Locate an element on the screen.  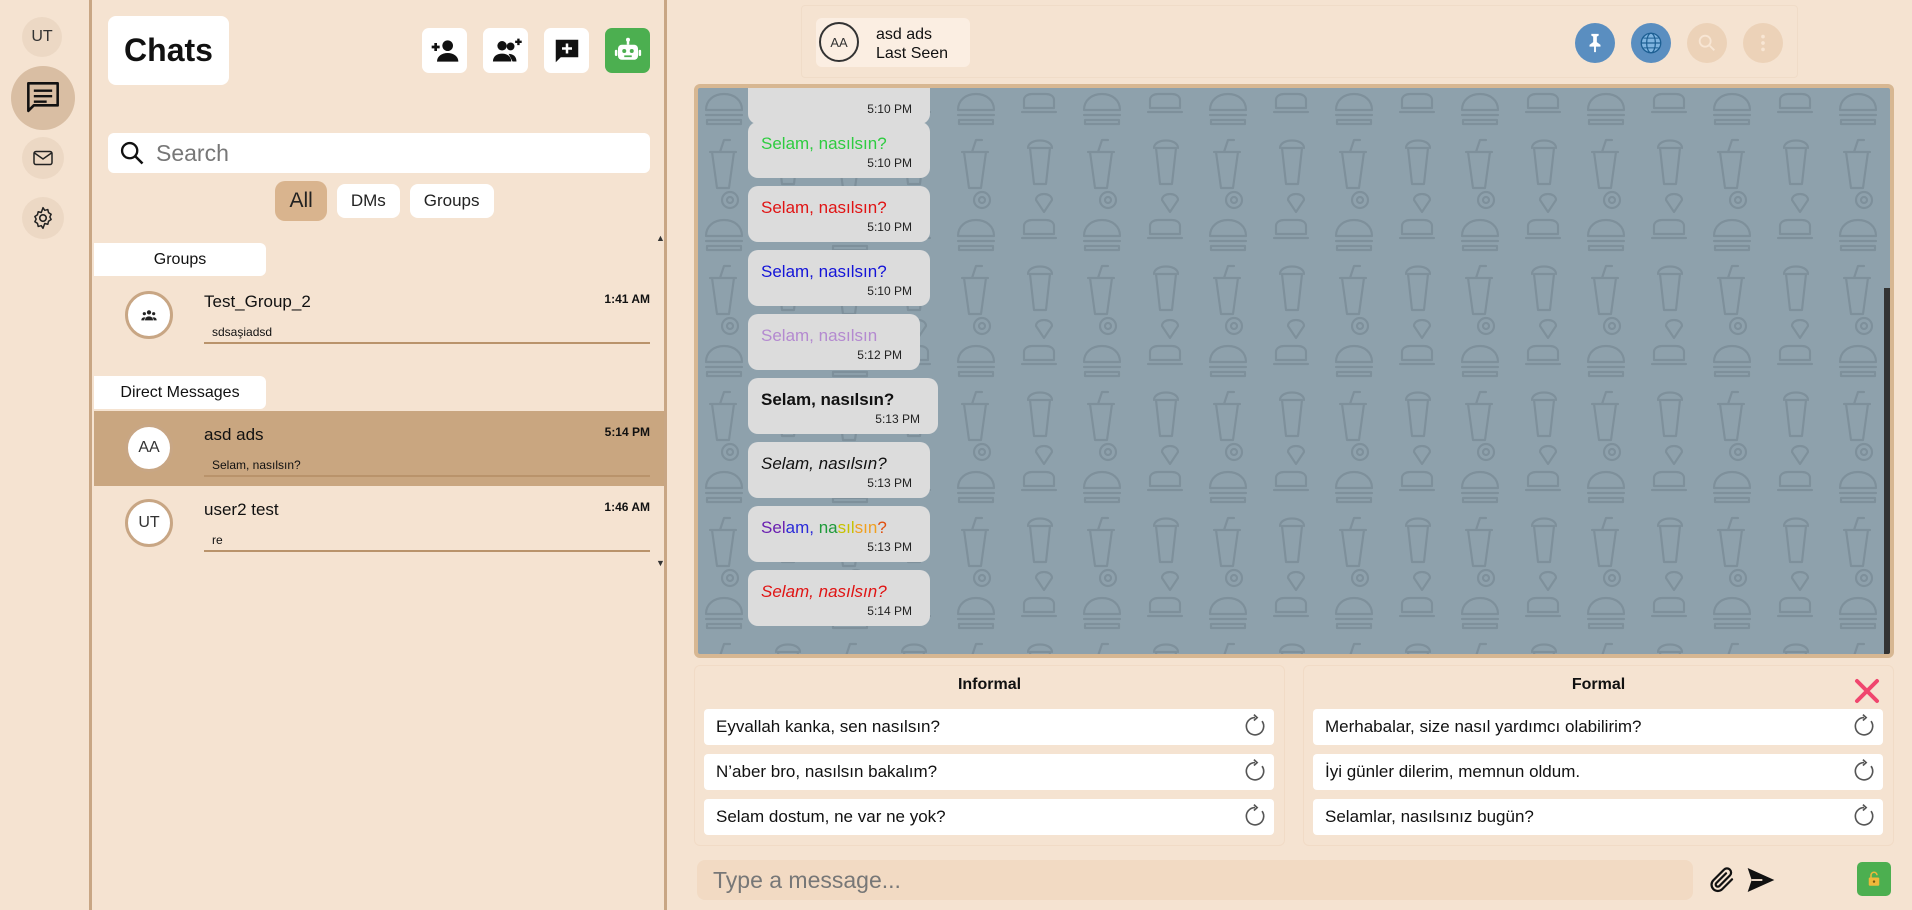
message-bubble: Selam, nasılsın? 5:14 PM is located at coordinates (839, 598).